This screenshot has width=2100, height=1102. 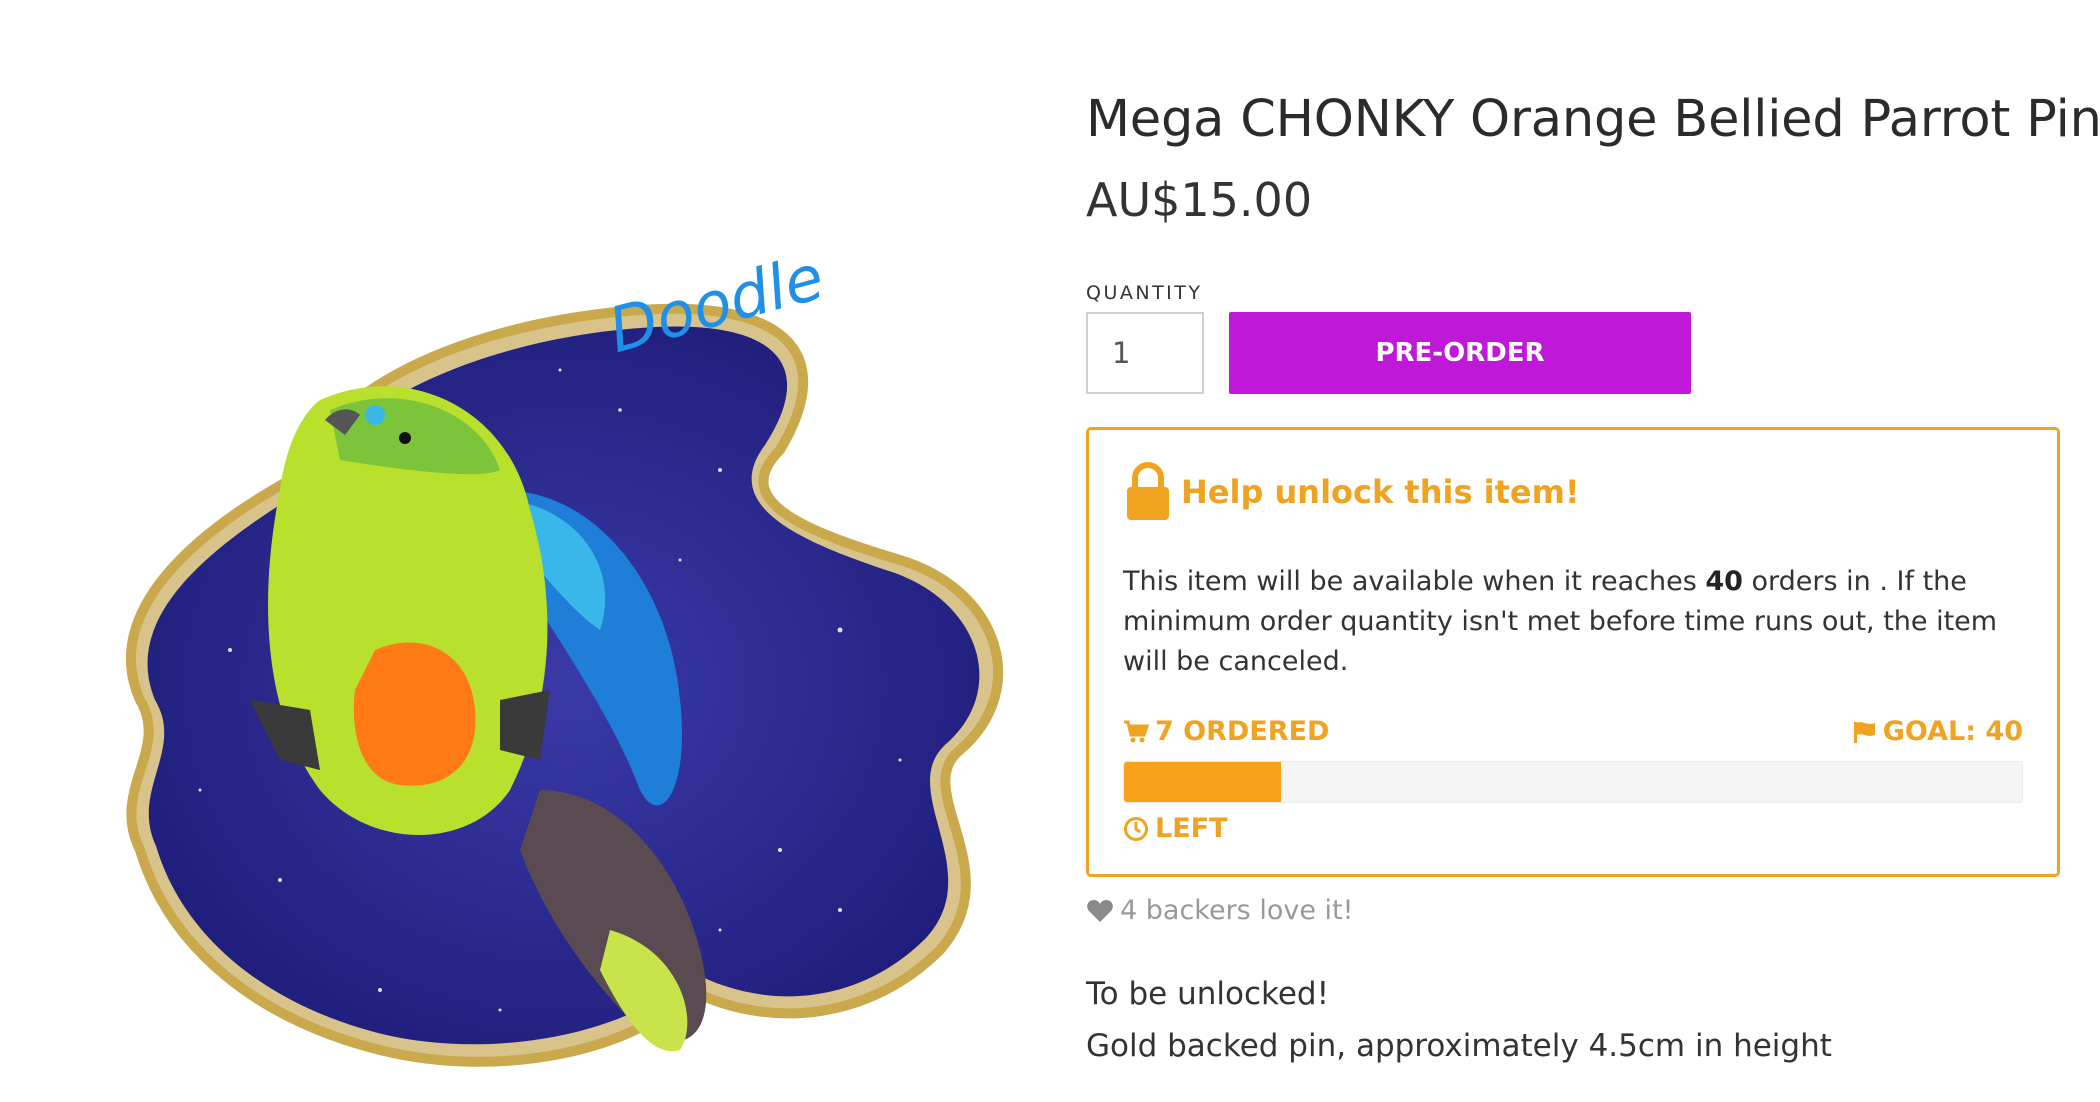 What do you see at coordinates (1576, 910) in the screenshot?
I see `backers-row: 4 backers love it!` at bounding box center [1576, 910].